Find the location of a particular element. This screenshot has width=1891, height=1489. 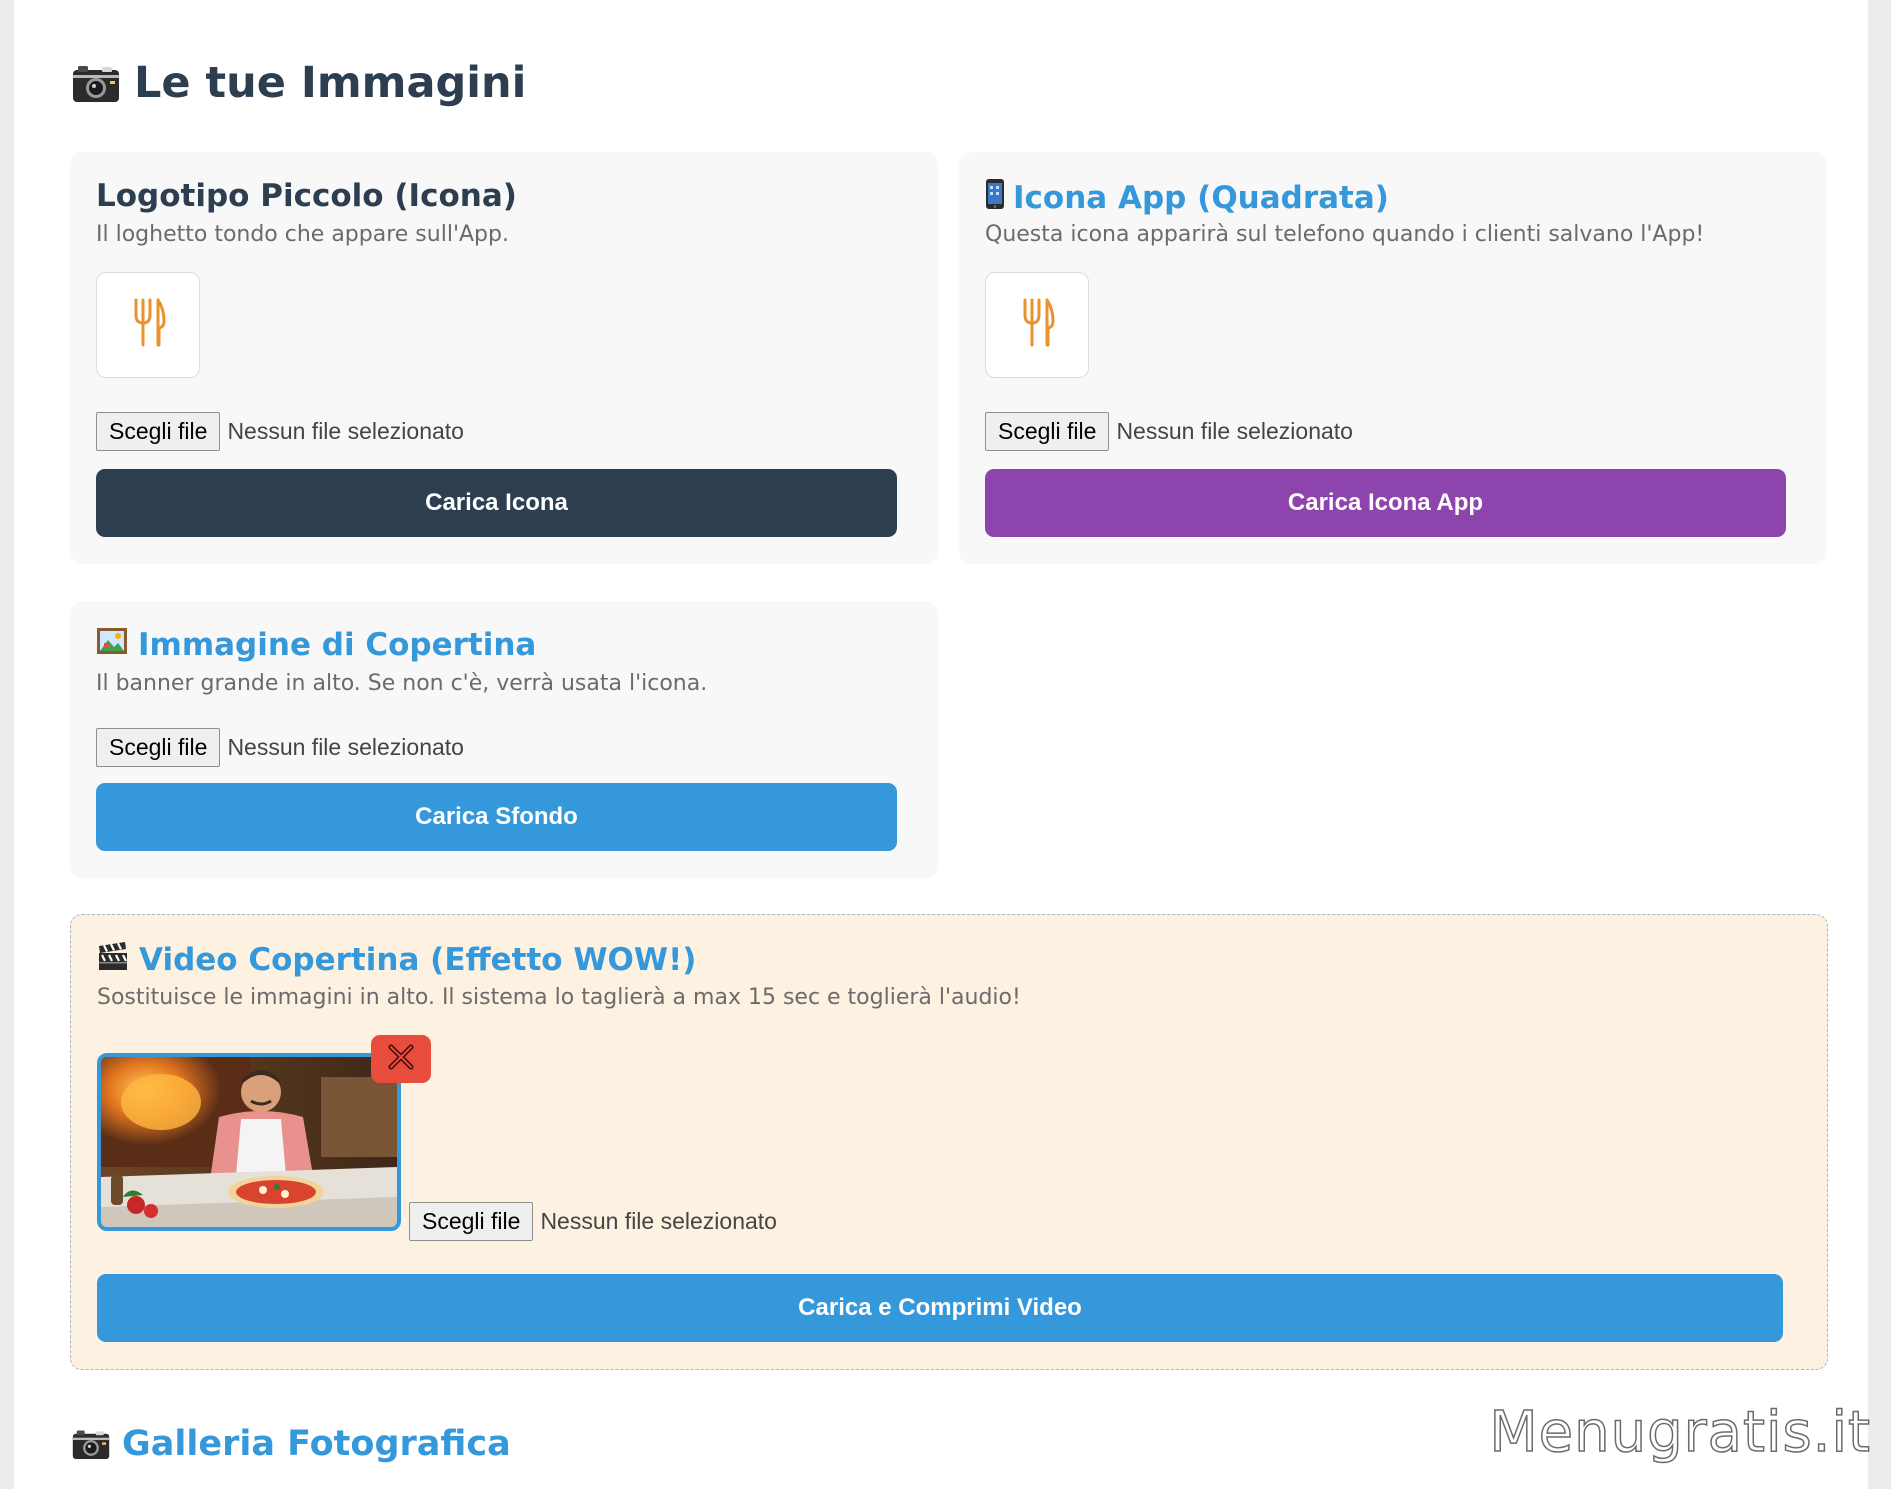

page-title: Le tue Immagini is located at coordinates (299, 83).